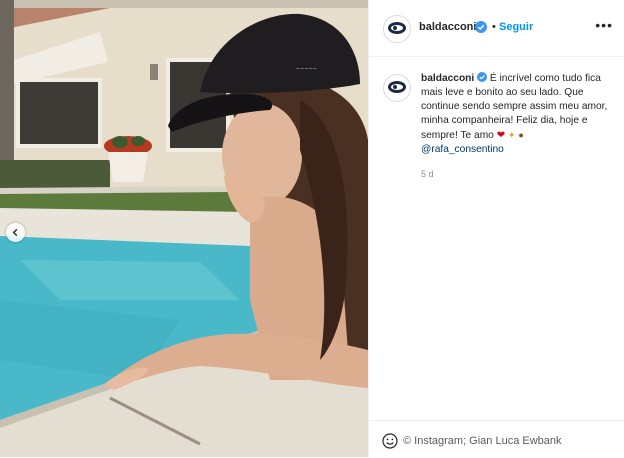 This screenshot has height=458, width=624. I want to click on previous-photo-button, so click(15, 232).